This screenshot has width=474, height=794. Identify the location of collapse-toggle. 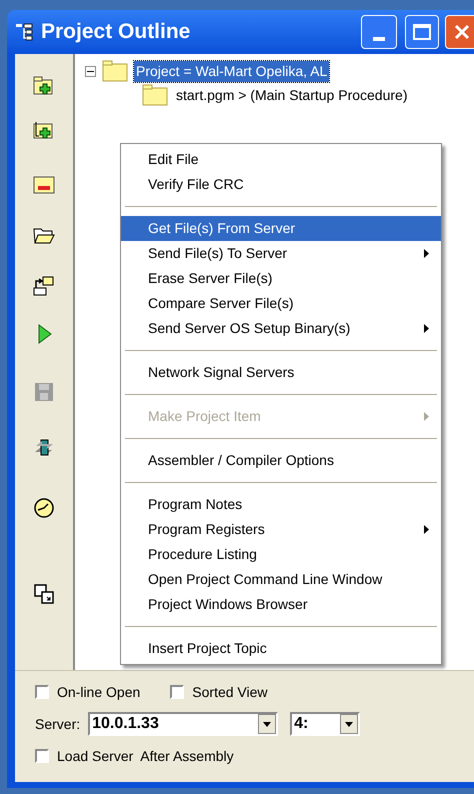
(90, 71).